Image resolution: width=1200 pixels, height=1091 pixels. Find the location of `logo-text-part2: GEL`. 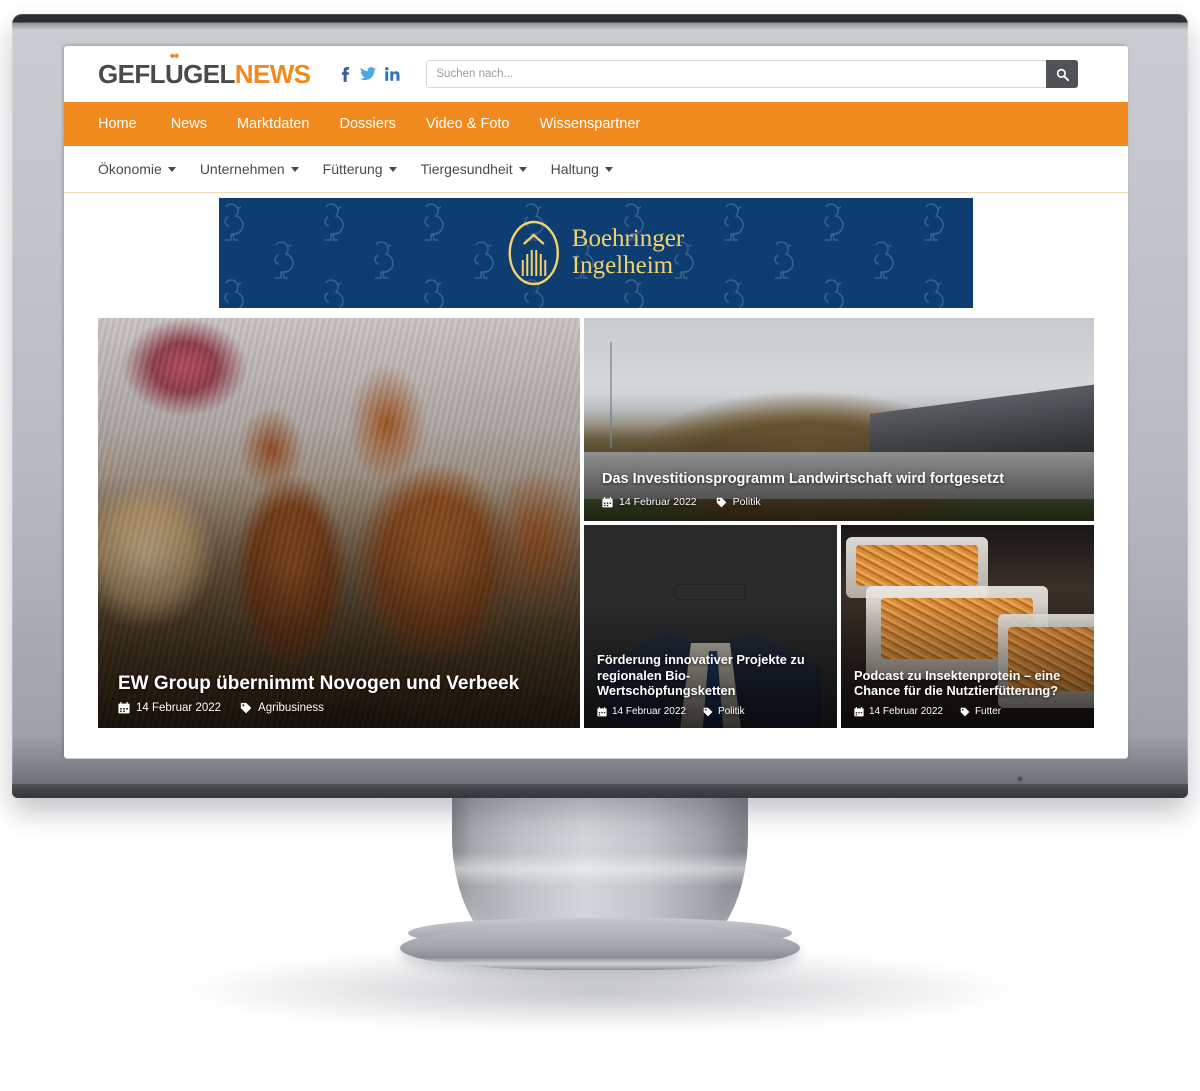

logo-text-part2: GEL is located at coordinates (209, 74).